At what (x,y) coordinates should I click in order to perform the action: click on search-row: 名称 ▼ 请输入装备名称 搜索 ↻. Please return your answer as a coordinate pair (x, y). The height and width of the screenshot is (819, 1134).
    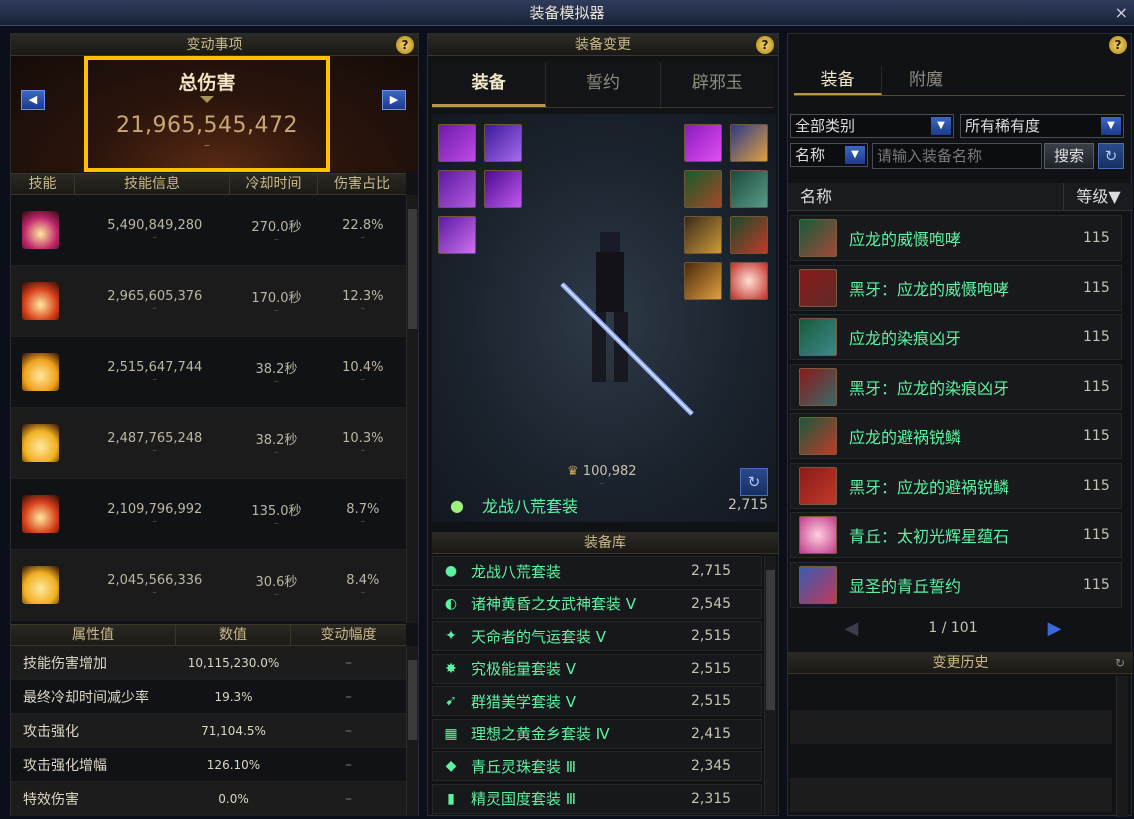
    Looking at the image, I should click on (957, 156).